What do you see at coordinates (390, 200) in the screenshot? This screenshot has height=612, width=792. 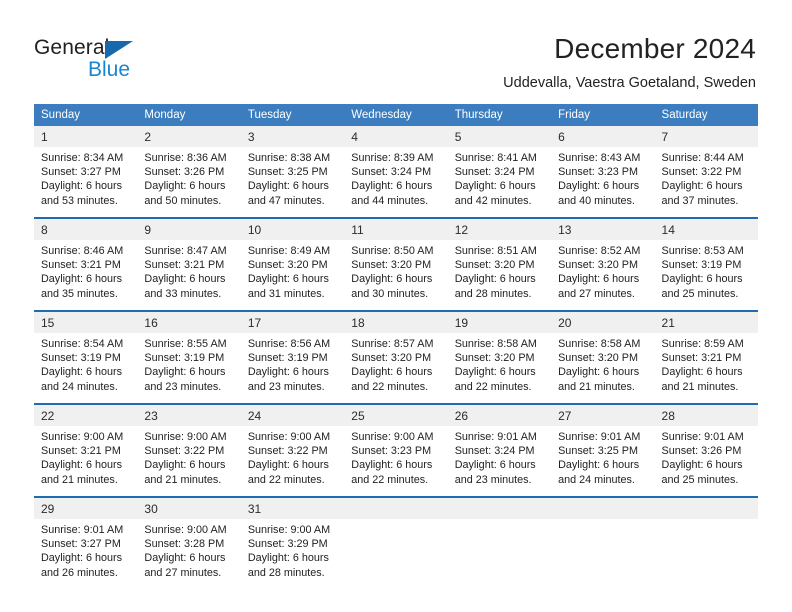 I see `daylight-text-2: and 44 minutes.` at bounding box center [390, 200].